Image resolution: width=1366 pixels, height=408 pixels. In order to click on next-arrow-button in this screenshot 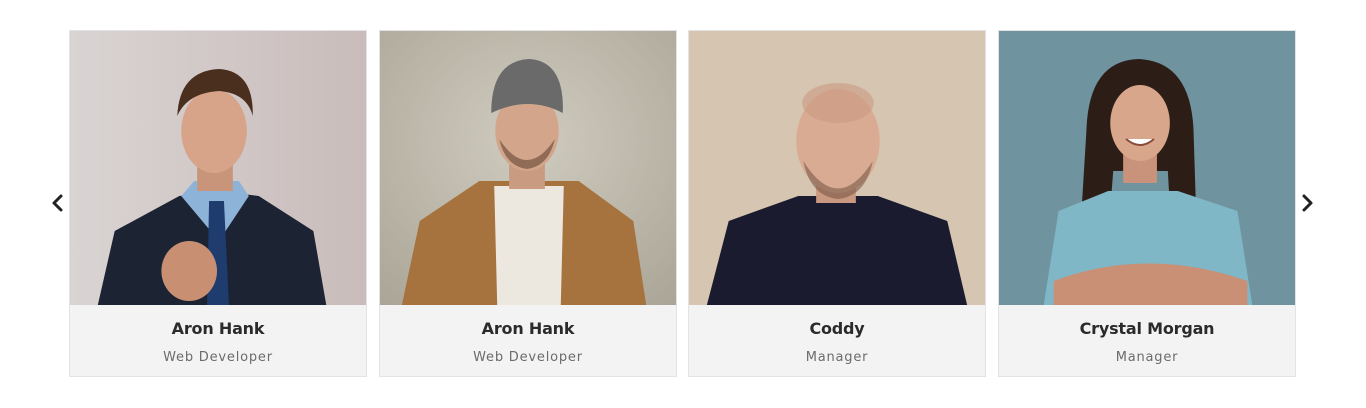, I will do `click(1307, 203)`.